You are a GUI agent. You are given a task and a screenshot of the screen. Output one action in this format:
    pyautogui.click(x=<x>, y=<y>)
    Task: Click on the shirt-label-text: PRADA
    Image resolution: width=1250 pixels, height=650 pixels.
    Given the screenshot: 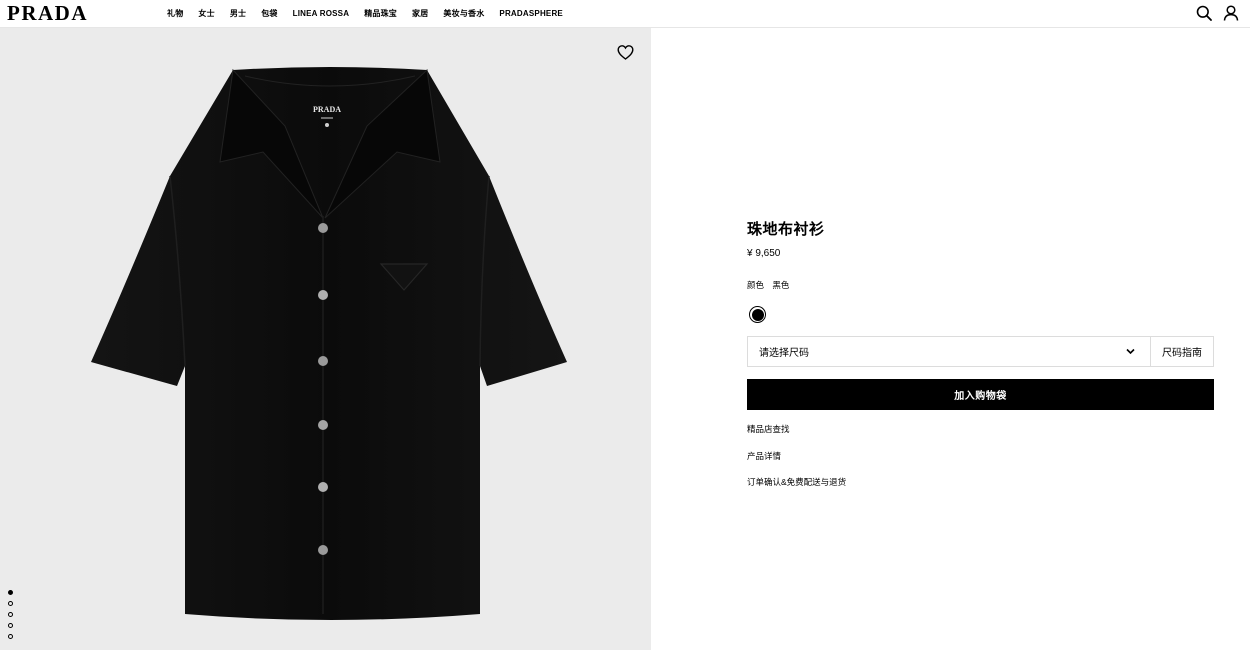 What is the action you would take?
    pyautogui.click(x=327, y=109)
    